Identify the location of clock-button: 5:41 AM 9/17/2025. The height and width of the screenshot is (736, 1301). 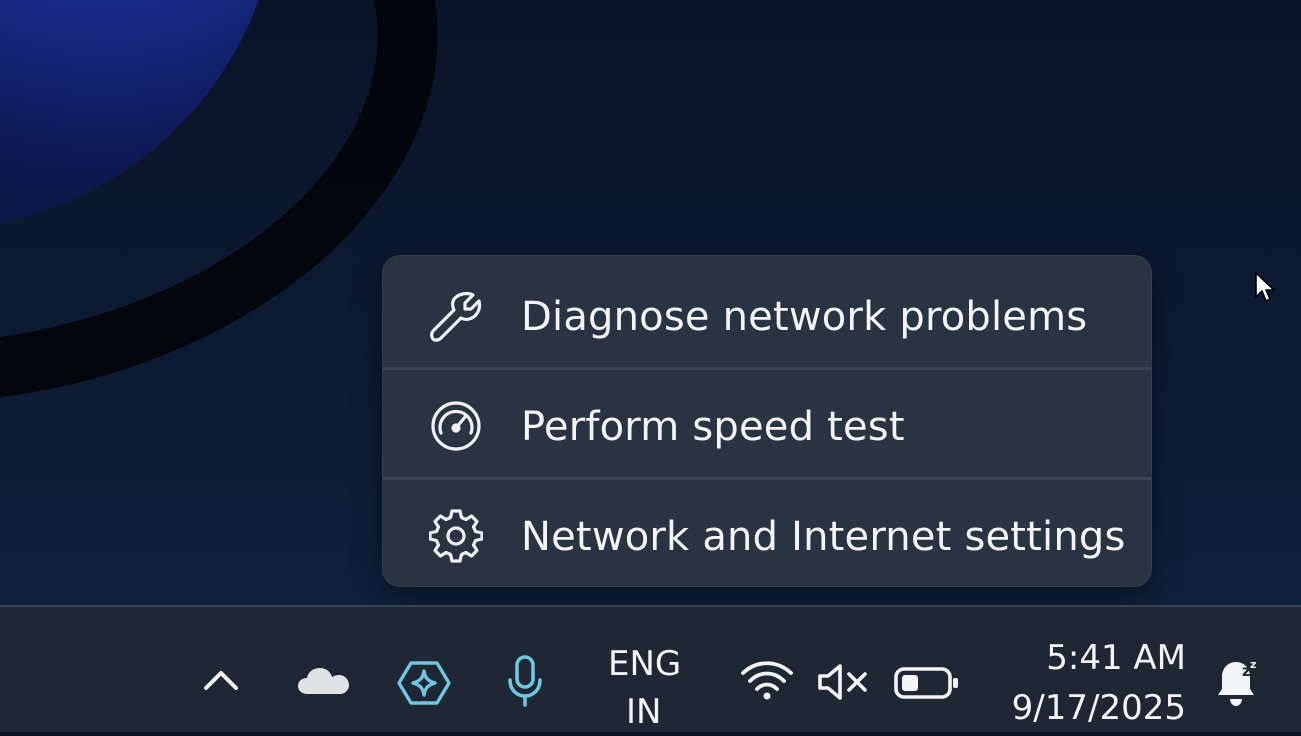
(1095, 681).